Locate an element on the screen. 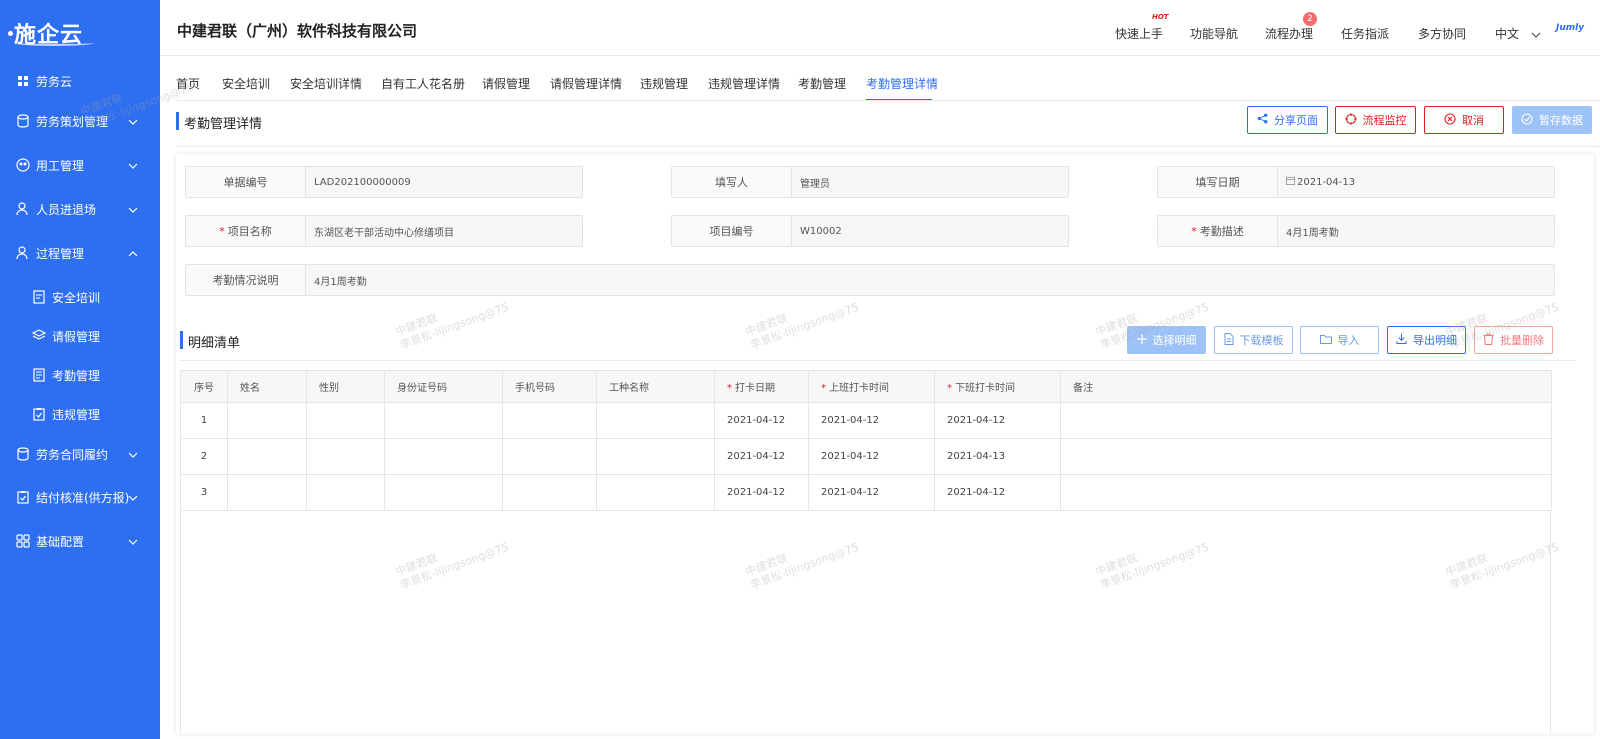 The height and width of the screenshot is (739, 1600). sidebar-item-violation: 违规管理 is located at coordinates (80, 414).